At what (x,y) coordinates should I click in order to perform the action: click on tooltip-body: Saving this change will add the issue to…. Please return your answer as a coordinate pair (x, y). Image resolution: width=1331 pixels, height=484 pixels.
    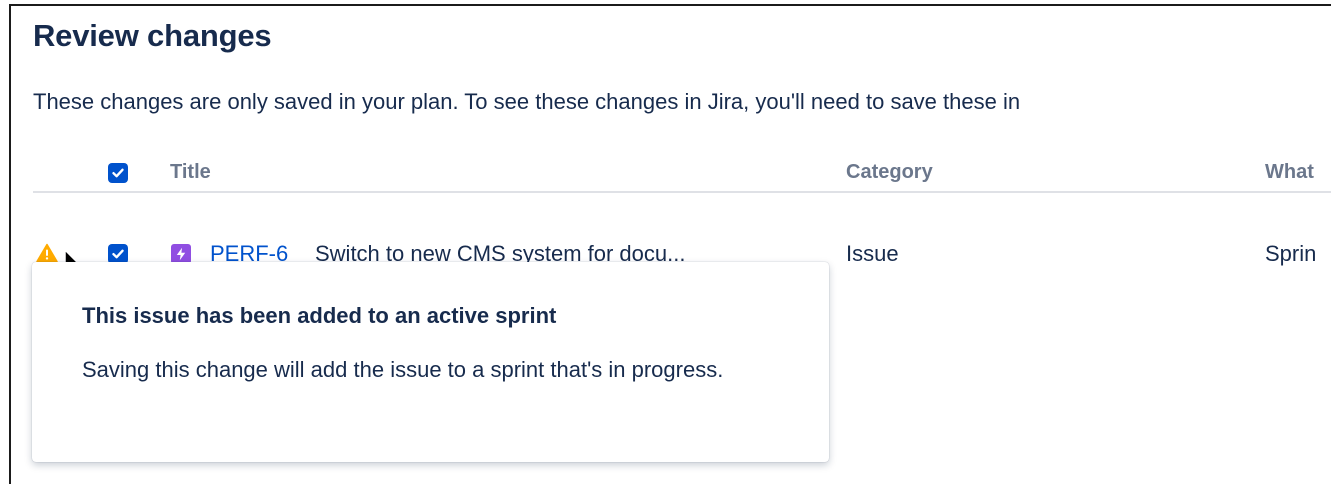
    Looking at the image, I should click on (403, 369).